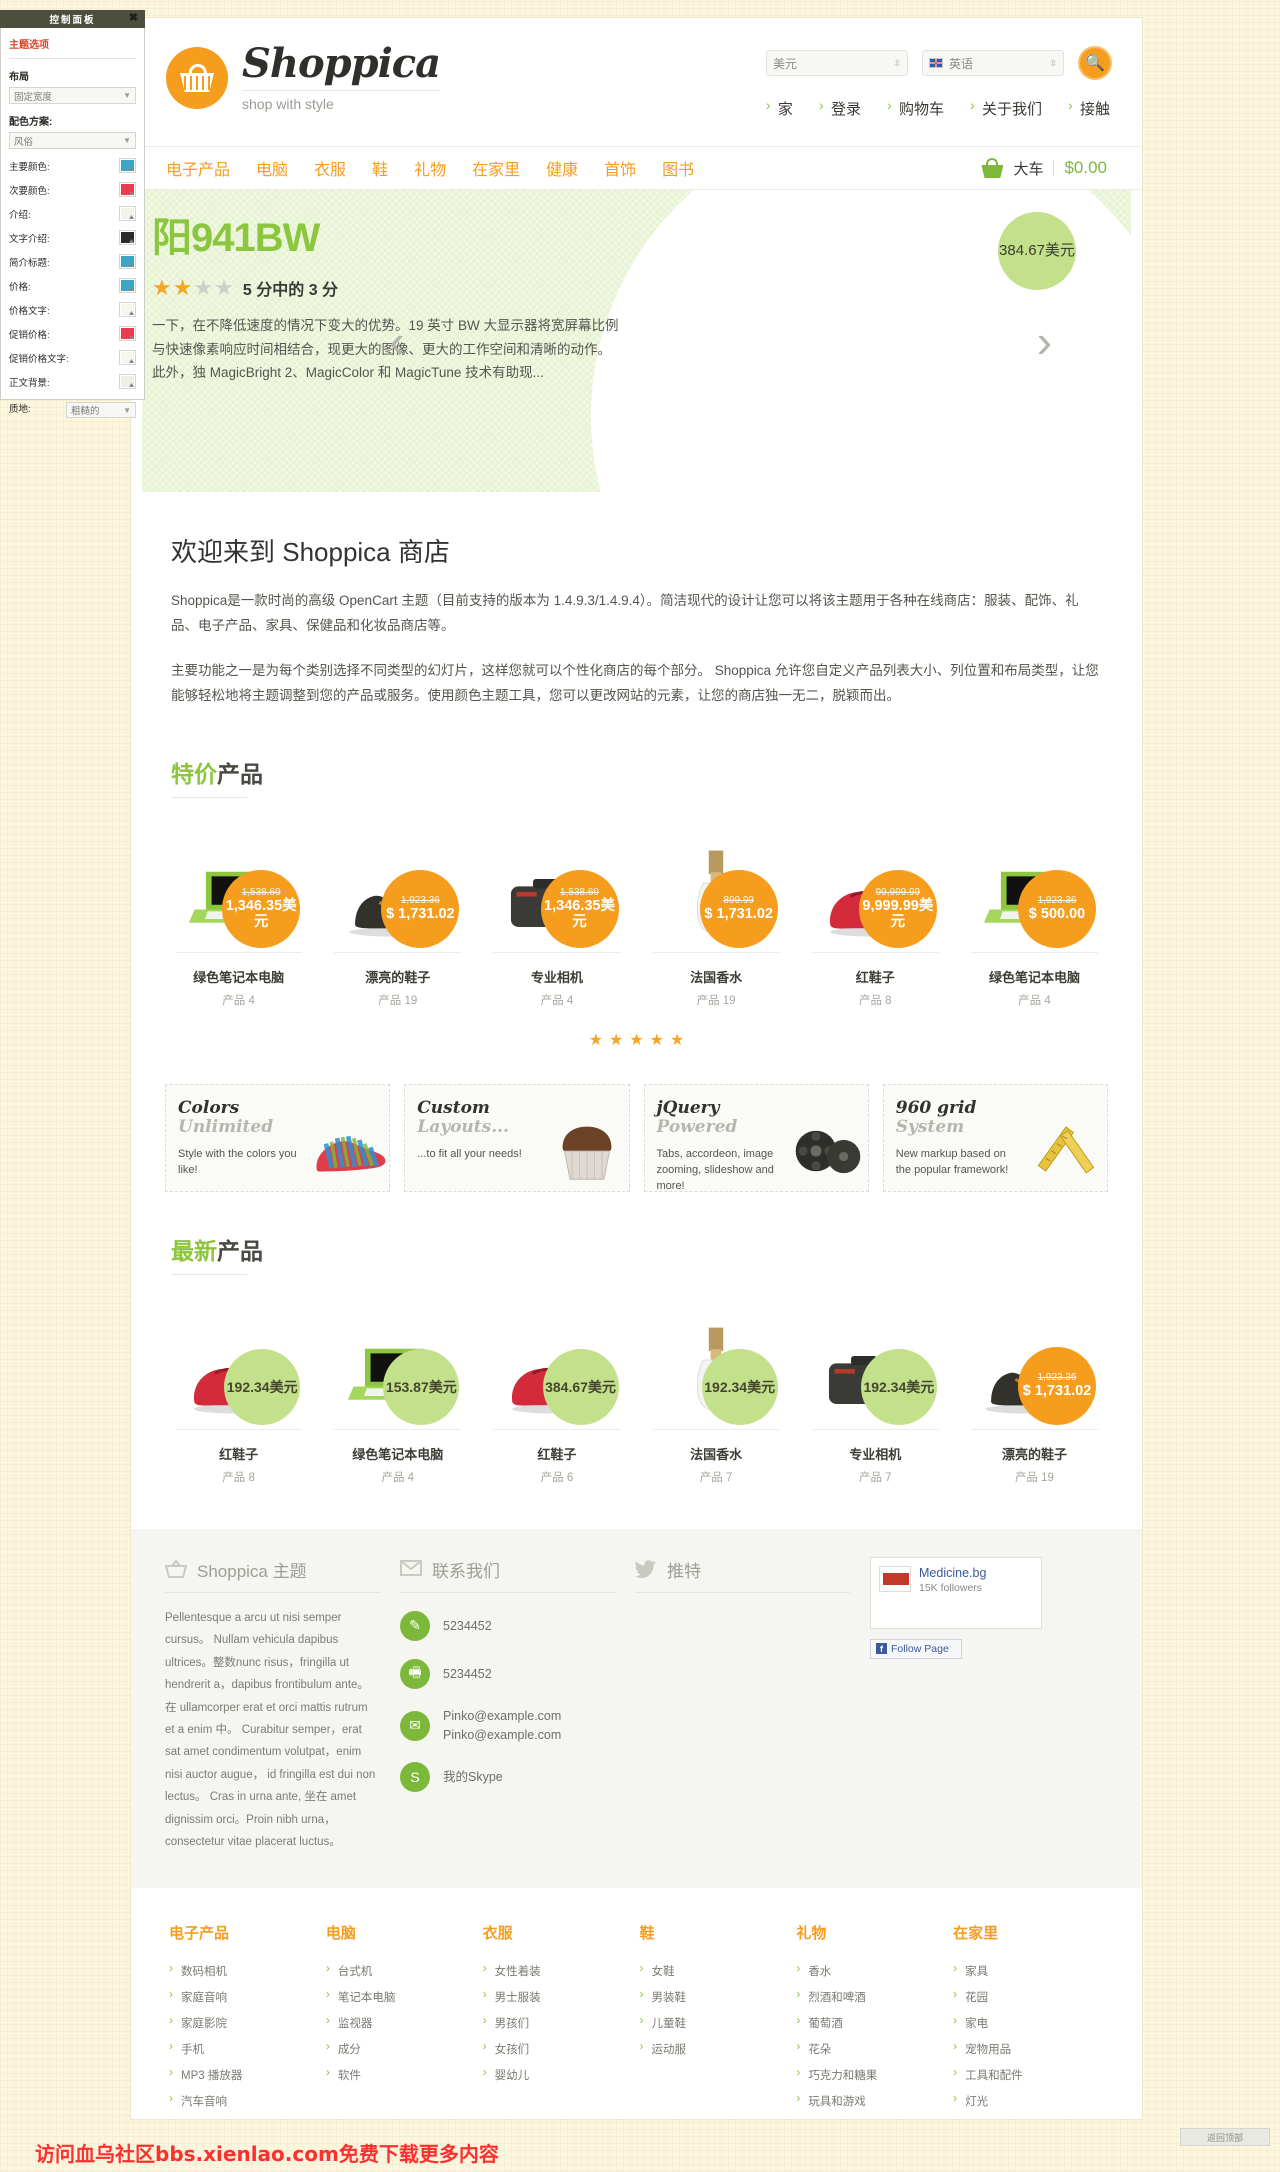 This screenshot has height=2172, width=1280. I want to click on footer-link-5-3: 宠物用品, so click(1028, 2048).